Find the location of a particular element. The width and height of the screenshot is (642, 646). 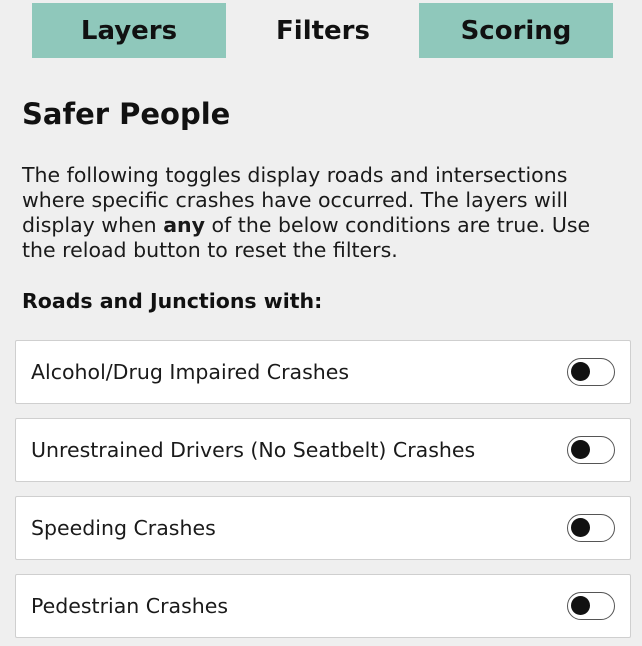

tab-filters: Filters is located at coordinates (323, 30).